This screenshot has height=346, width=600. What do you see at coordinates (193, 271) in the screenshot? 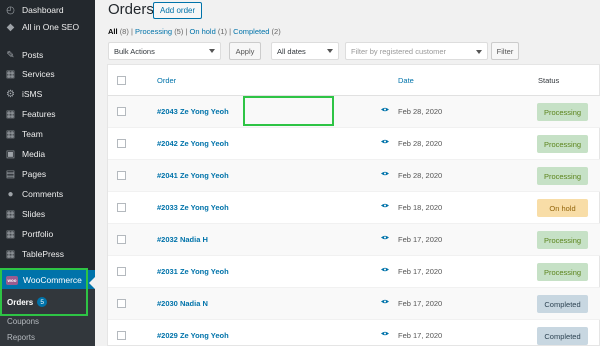
I see `order-link: #2031 Ze Yong Yeoh` at bounding box center [193, 271].